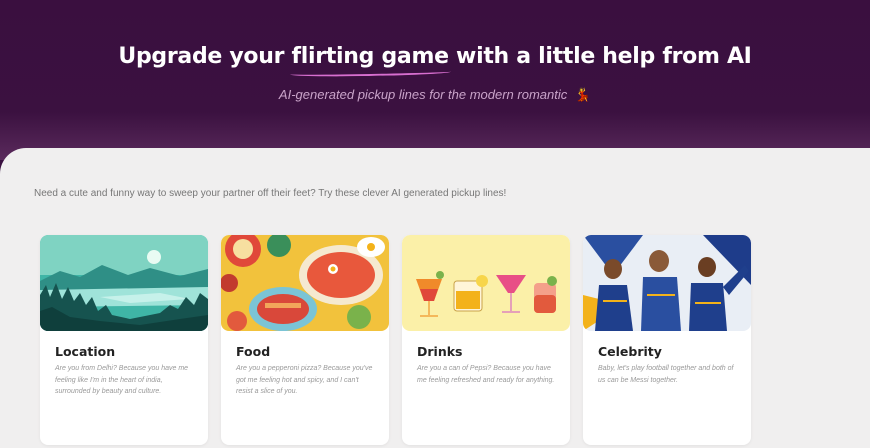 The height and width of the screenshot is (448, 870). I want to click on title-highlight: flirting game, so click(370, 56).